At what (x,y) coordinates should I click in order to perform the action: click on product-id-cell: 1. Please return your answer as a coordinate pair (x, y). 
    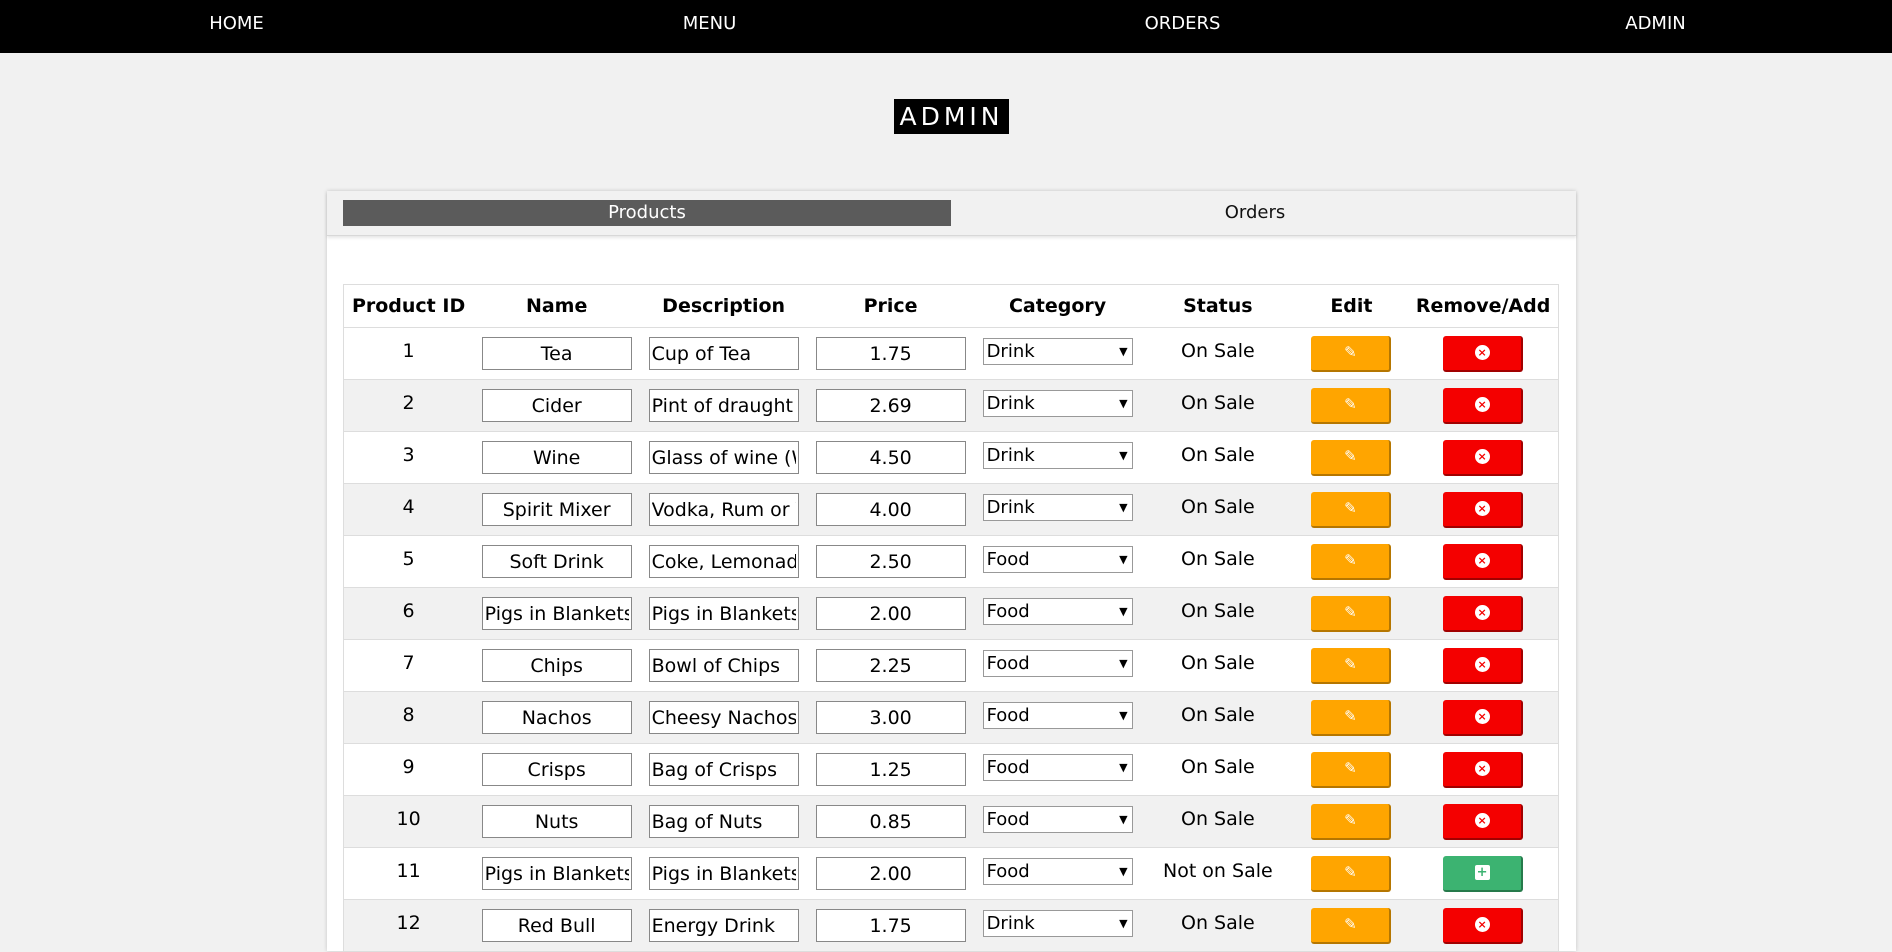
    Looking at the image, I should click on (408, 353).